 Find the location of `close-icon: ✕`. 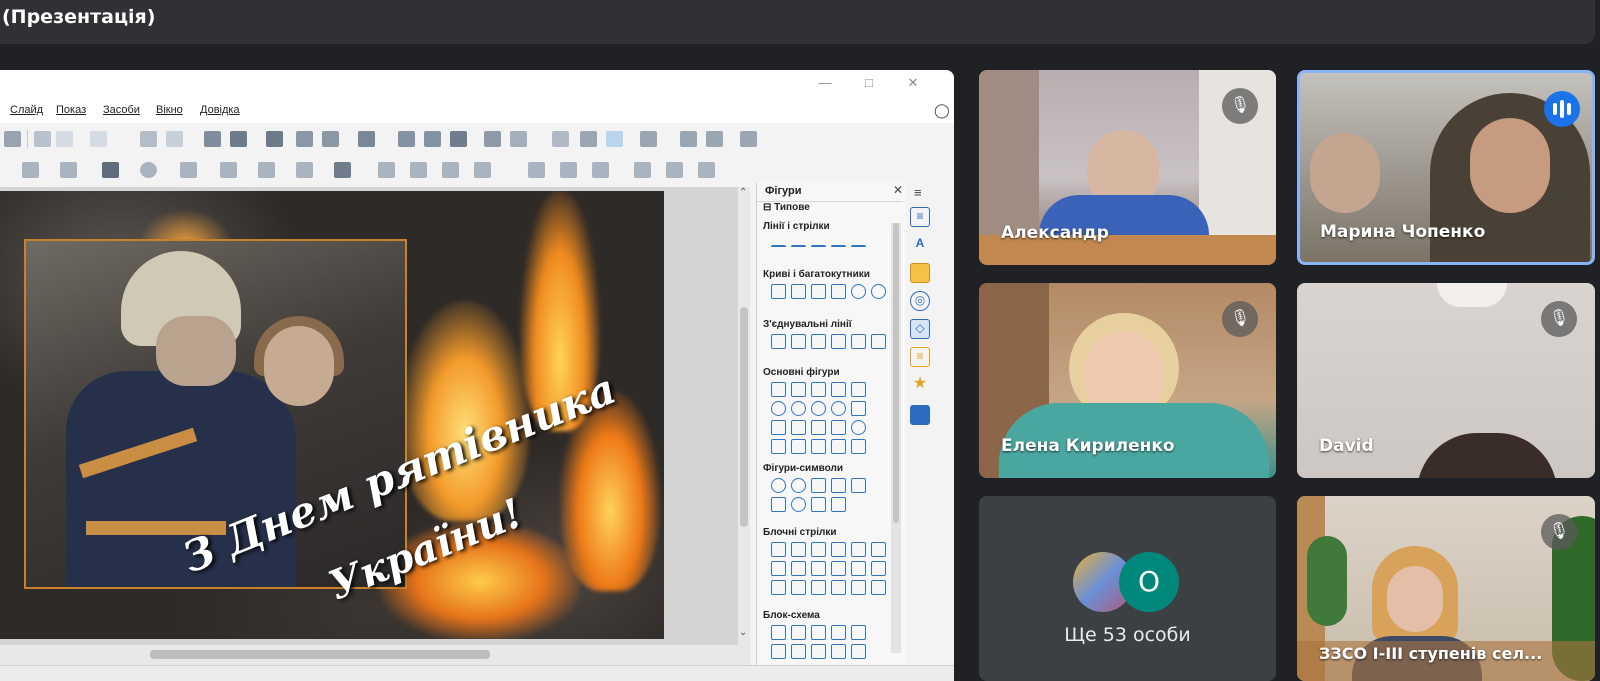

close-icon: ✕ is located at coordinates (913, 83).